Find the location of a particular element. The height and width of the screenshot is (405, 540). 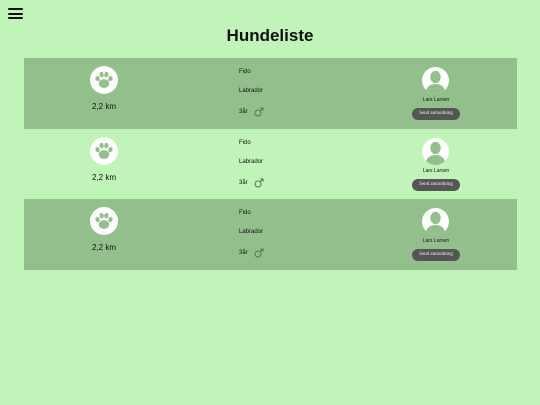

page-title: Hundeliste is located at coordinates (270, 35).